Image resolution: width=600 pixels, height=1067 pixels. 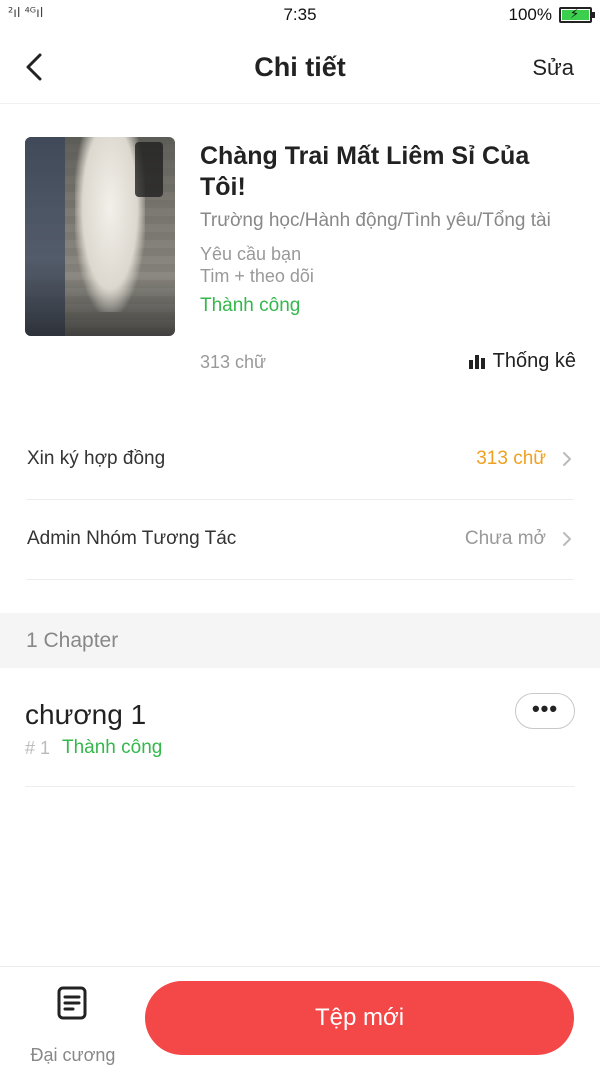 I want to click on edit-button: Sửa, so click(x=553, y=68).